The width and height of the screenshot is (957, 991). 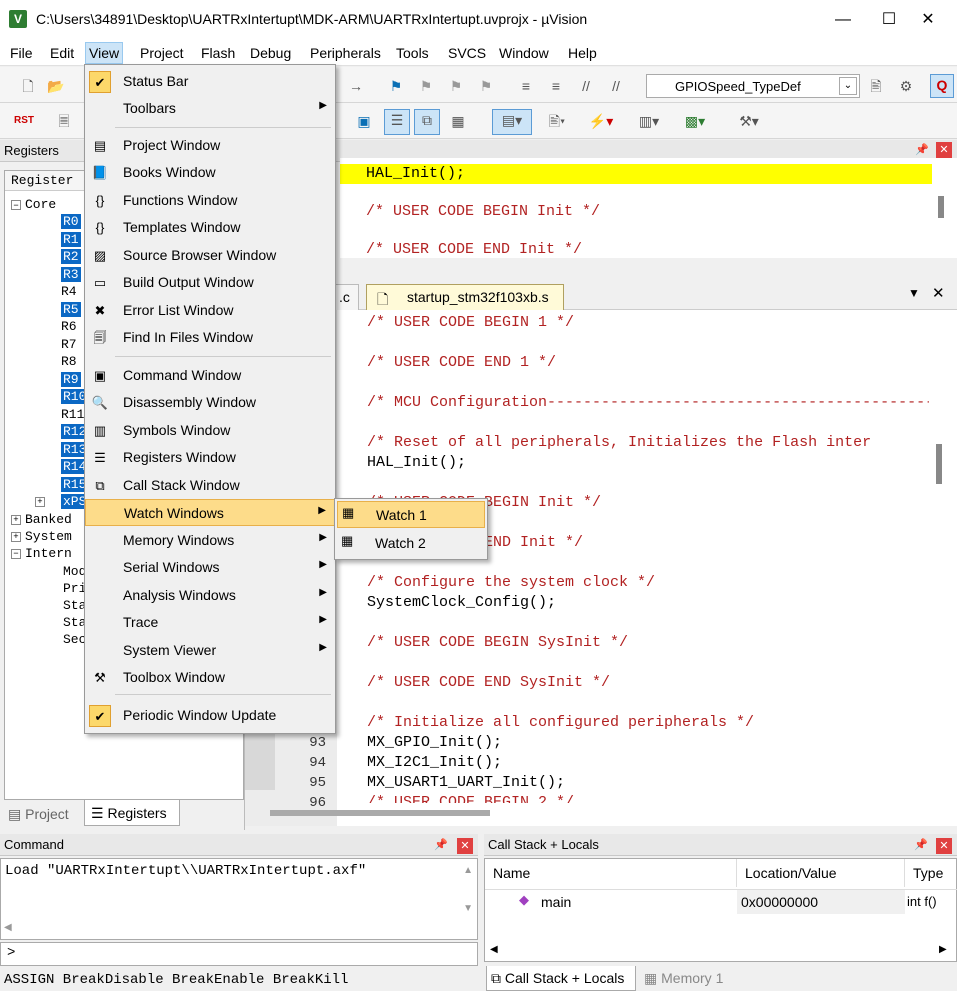 What do you see at coordinates (582, 54) in the screenshot?
I see `menu-help: Help` at bounding box center [582, 54].